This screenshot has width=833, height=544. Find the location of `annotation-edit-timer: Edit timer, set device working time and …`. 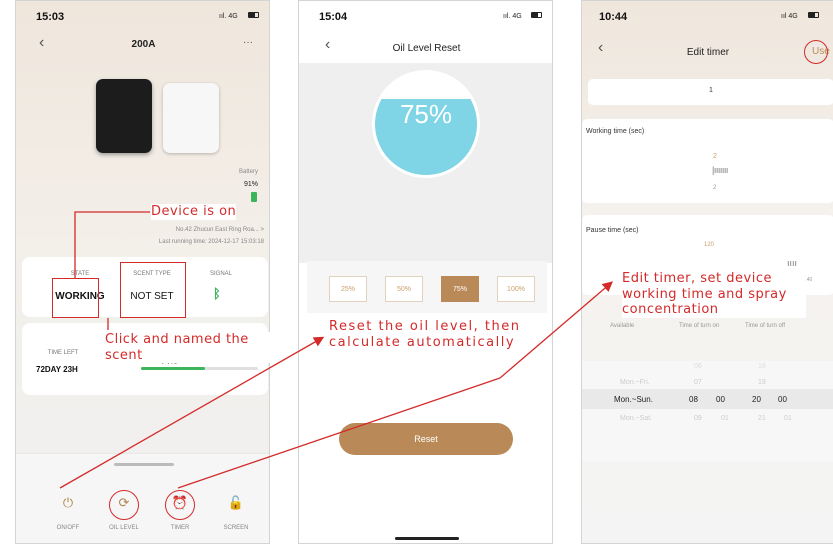

annotation-edit-timer: Edit timer, set device working time and … is located at coordinates (714, 294).